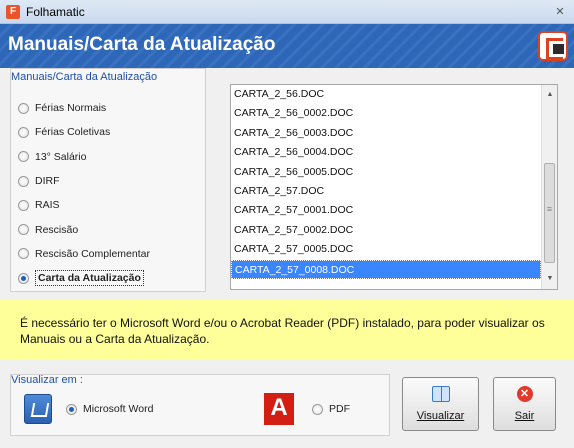 The height and width of the screenshot is (448, 574). I want to click on page-title: Manuais/Carta da Atualização, so click(142, 44).